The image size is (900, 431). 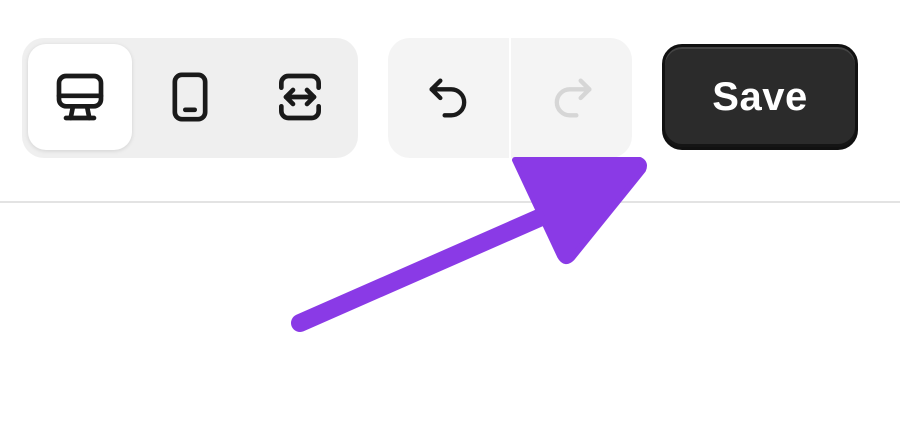 I want to click on fit-width-icon, so click(x=300, y=97).